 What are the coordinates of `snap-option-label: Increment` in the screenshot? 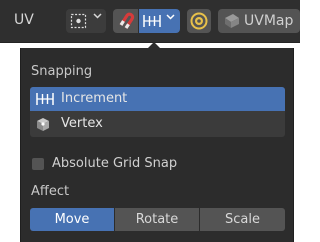 It's located at (94, 98).